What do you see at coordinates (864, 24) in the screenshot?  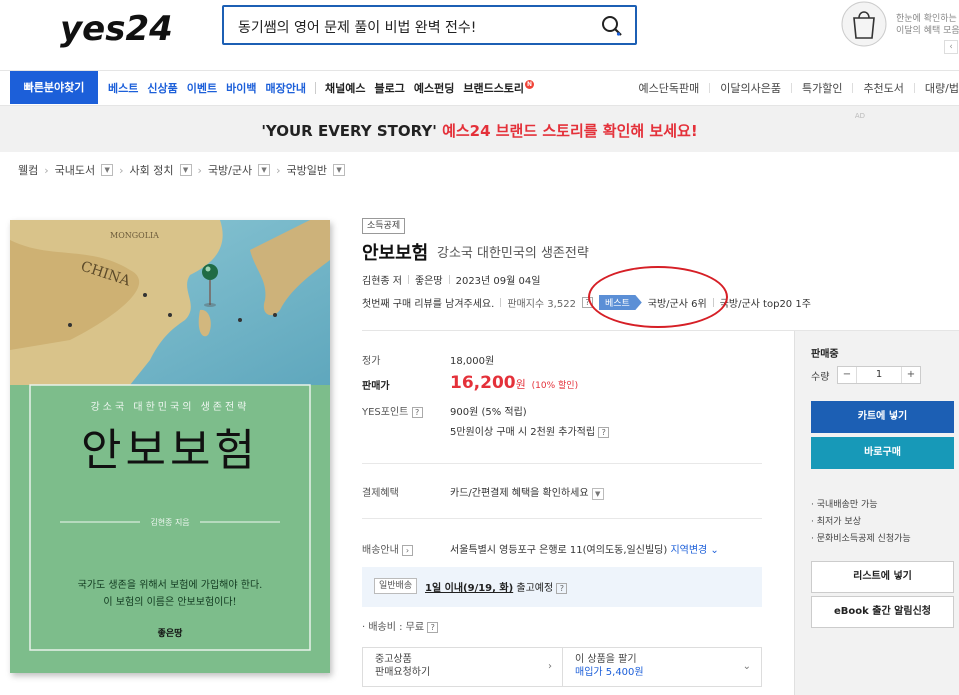 I see `shopping-bag-icon` at bounding box center [864, 24].